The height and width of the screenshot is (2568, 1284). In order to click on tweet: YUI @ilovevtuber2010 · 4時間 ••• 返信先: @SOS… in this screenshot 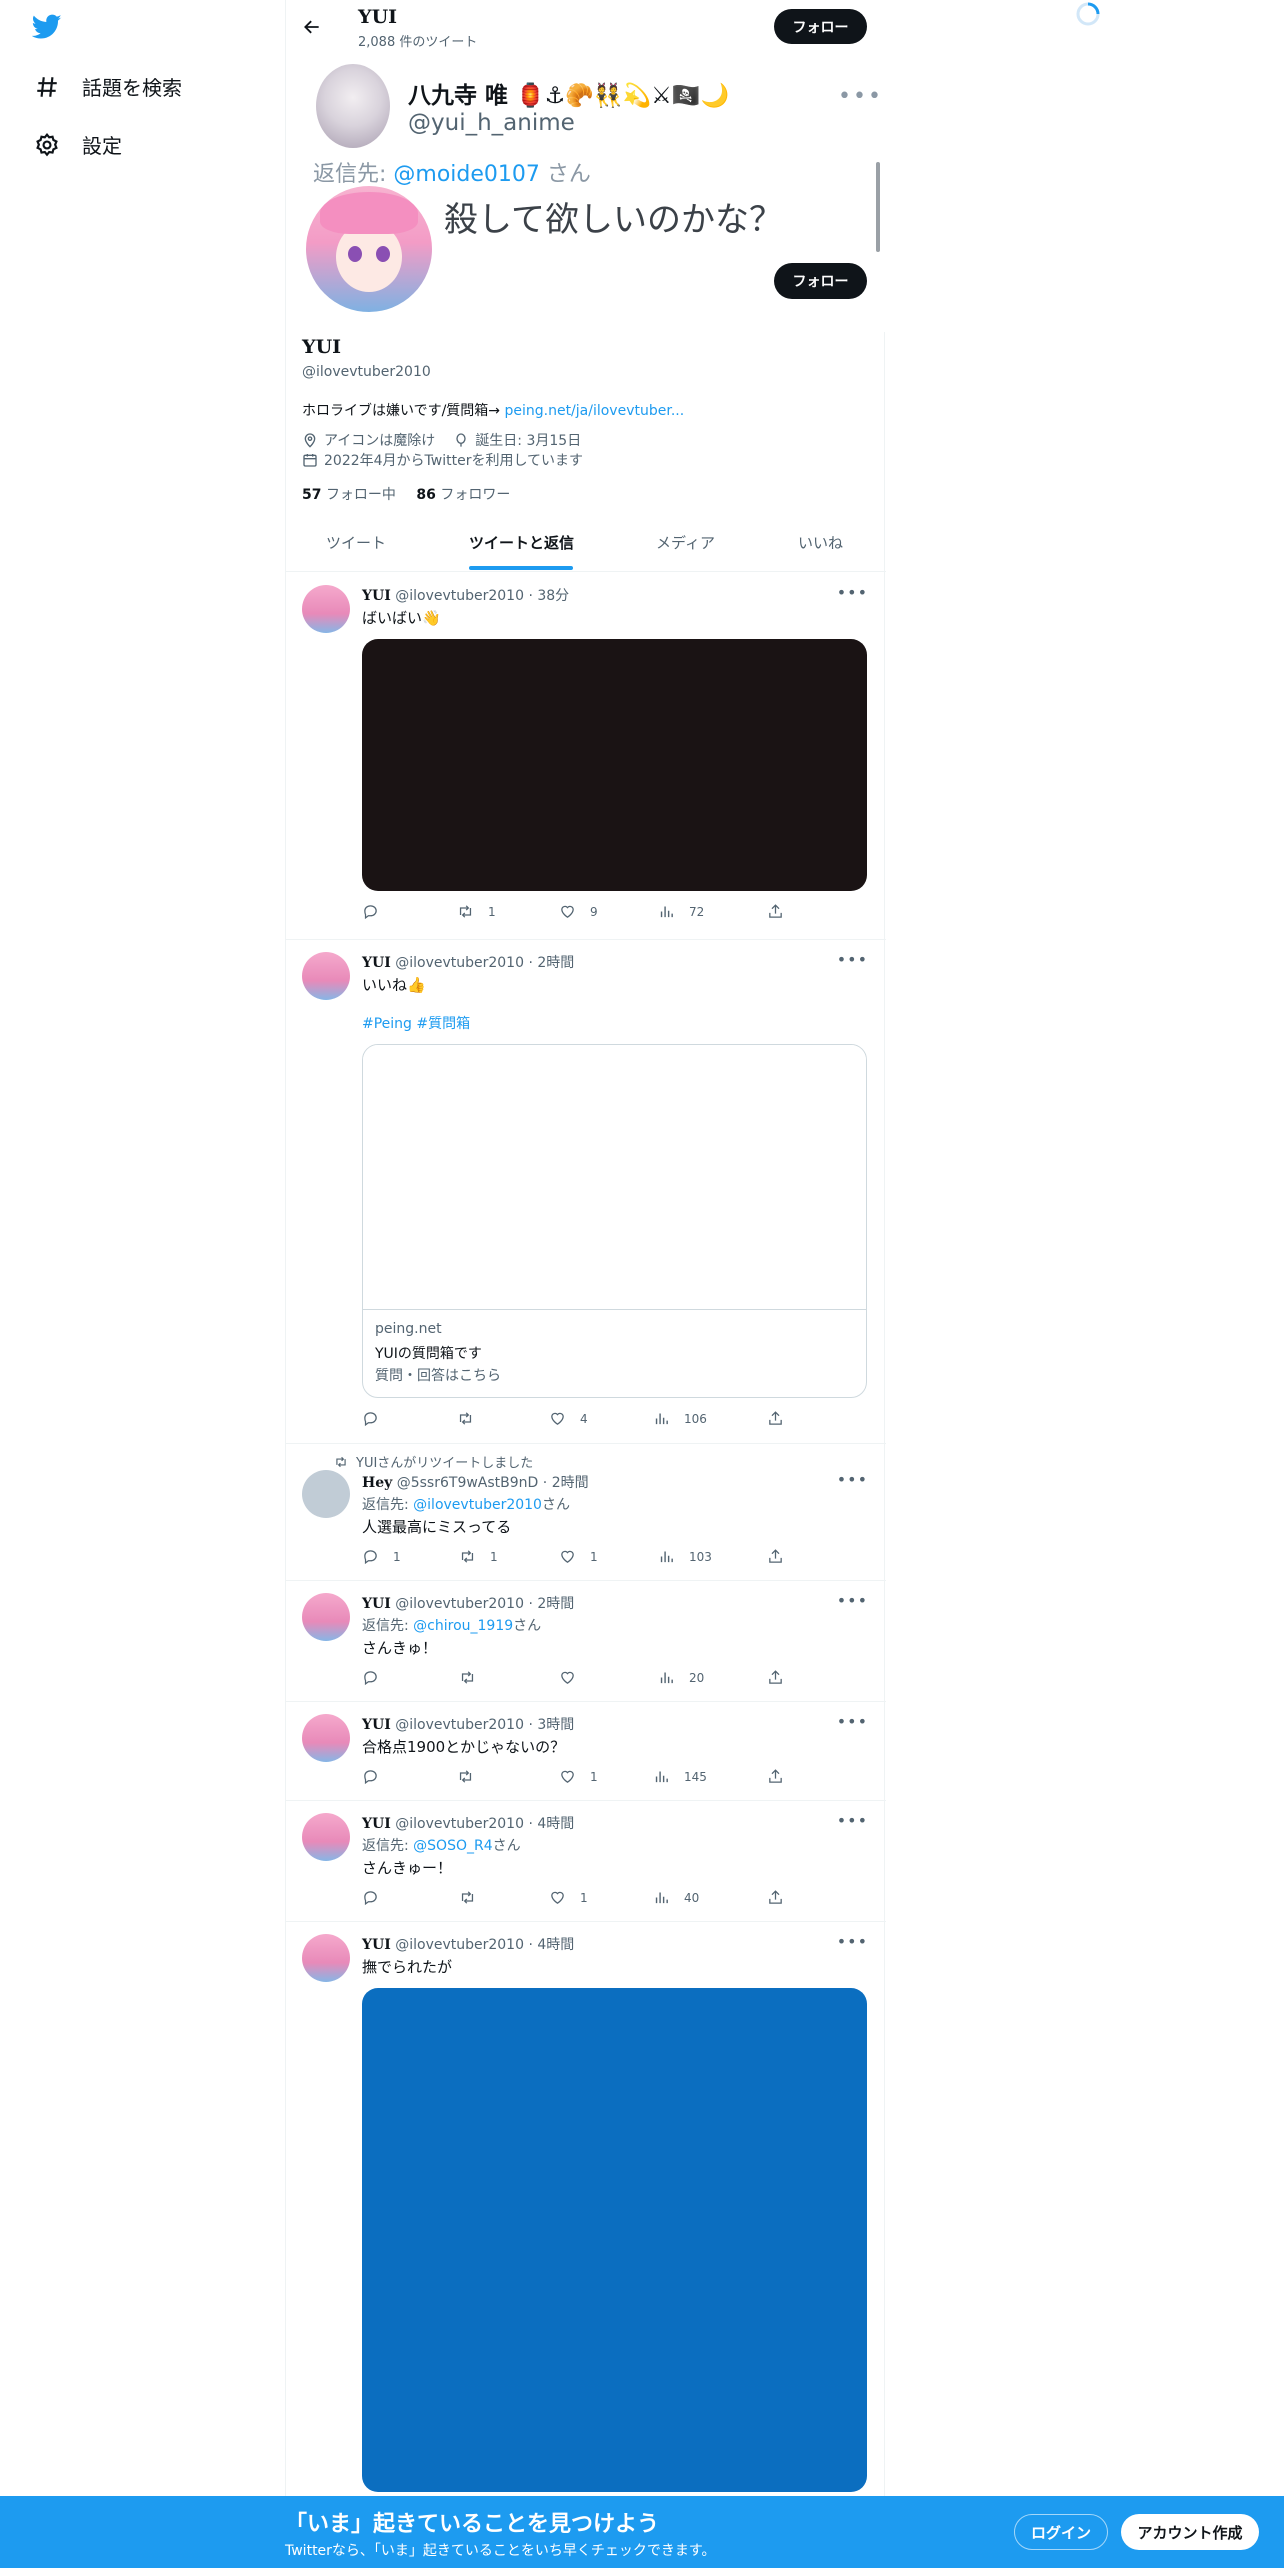, I will do `click(586, 1861)`.